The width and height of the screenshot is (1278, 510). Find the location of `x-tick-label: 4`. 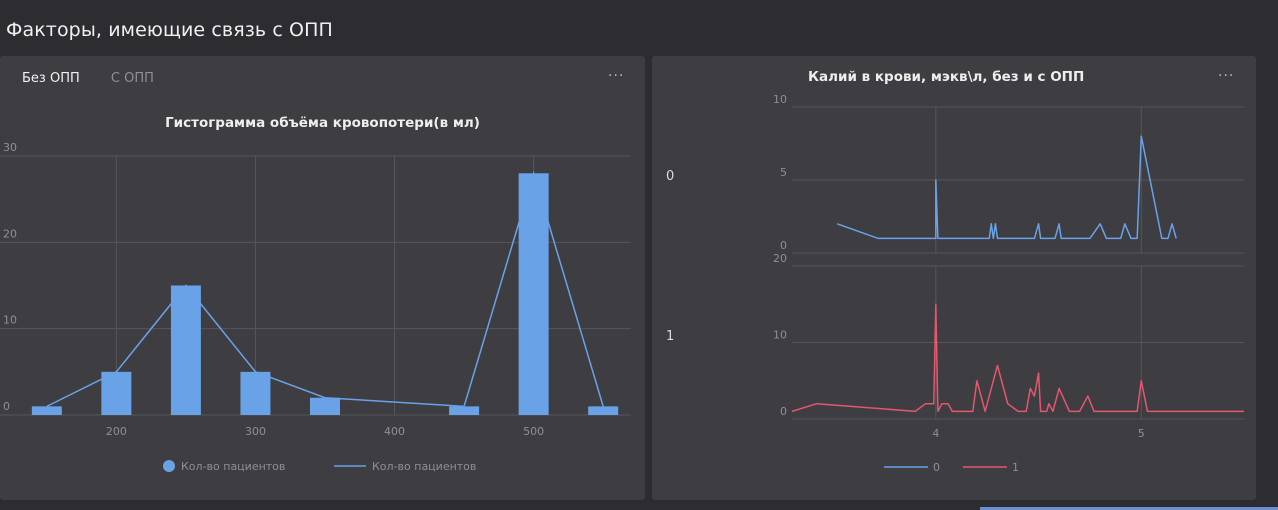

x-tick-label: 4 is located at coordinates (935, 433).